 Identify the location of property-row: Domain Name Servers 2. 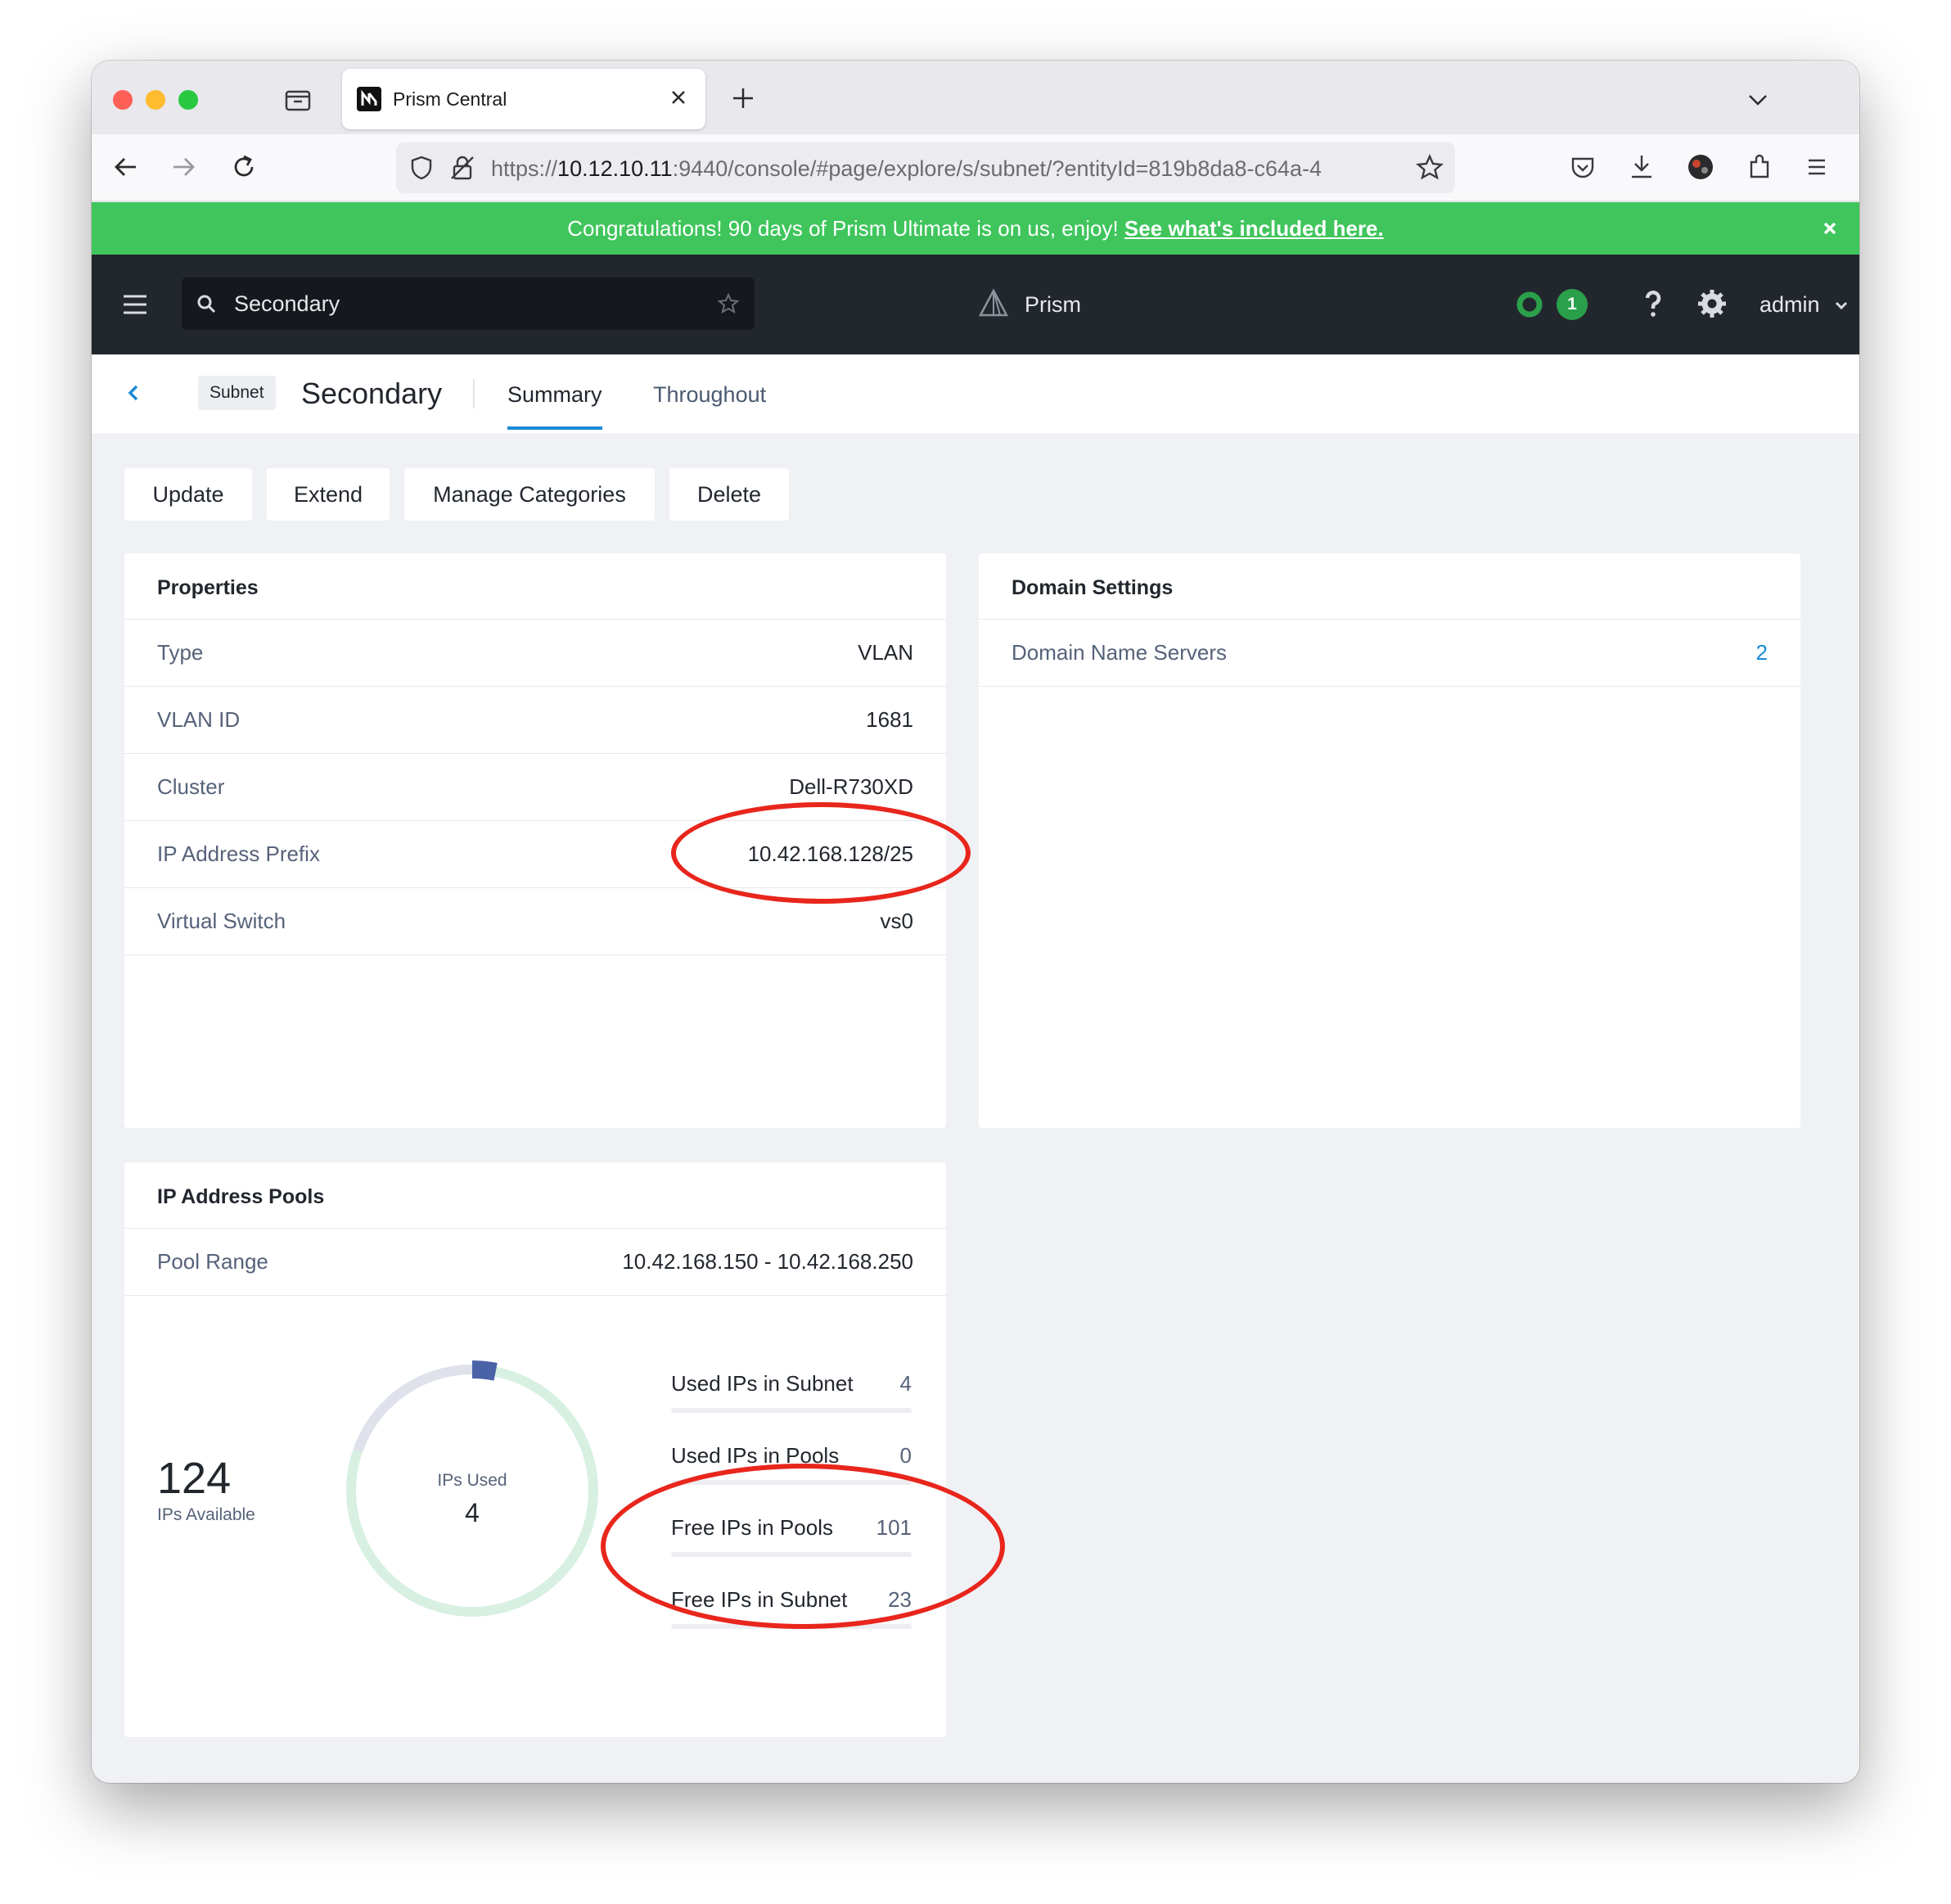
(1389, 653).